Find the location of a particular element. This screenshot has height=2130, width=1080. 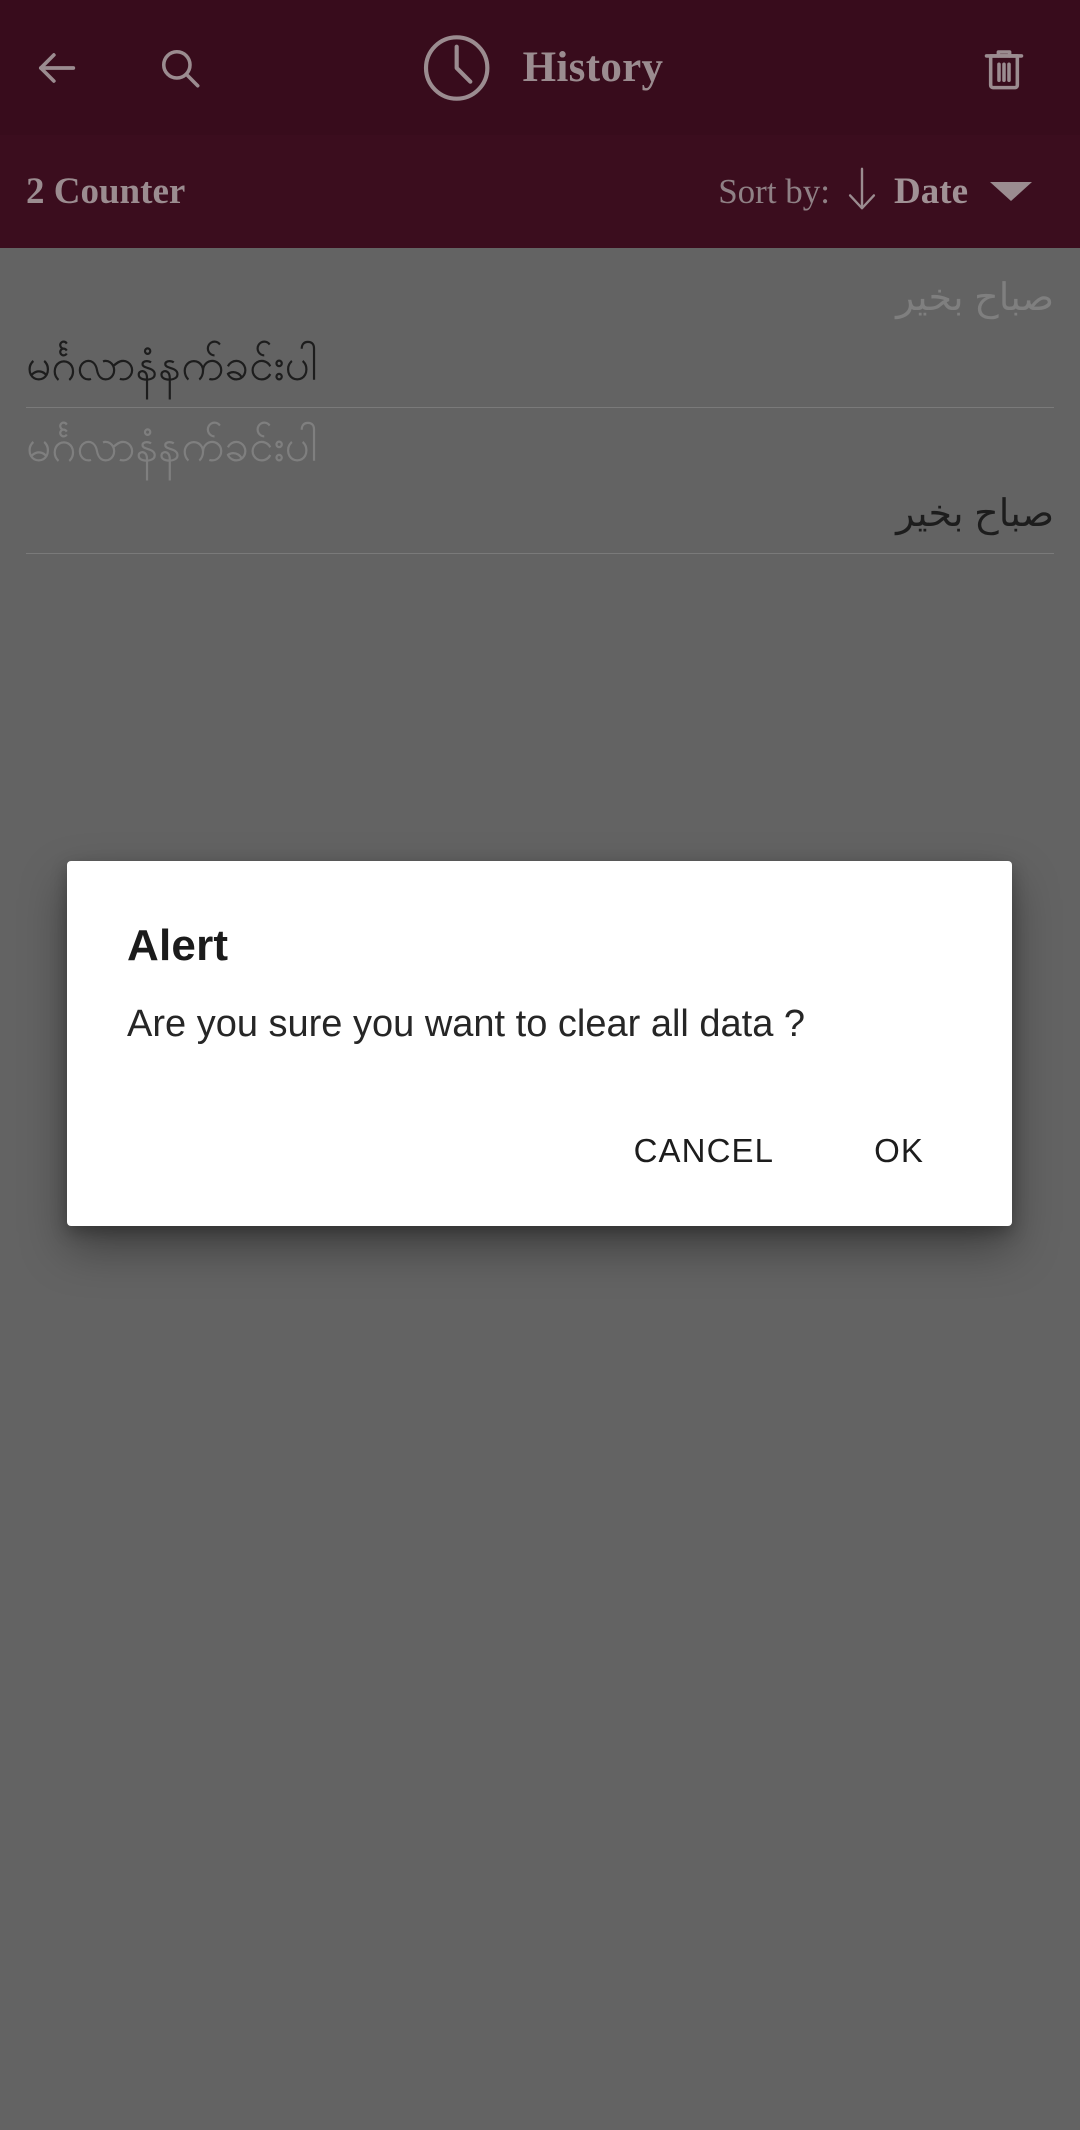

sort-bar: 2 Counter Sort by: Date is located at coordinates (540, 191).